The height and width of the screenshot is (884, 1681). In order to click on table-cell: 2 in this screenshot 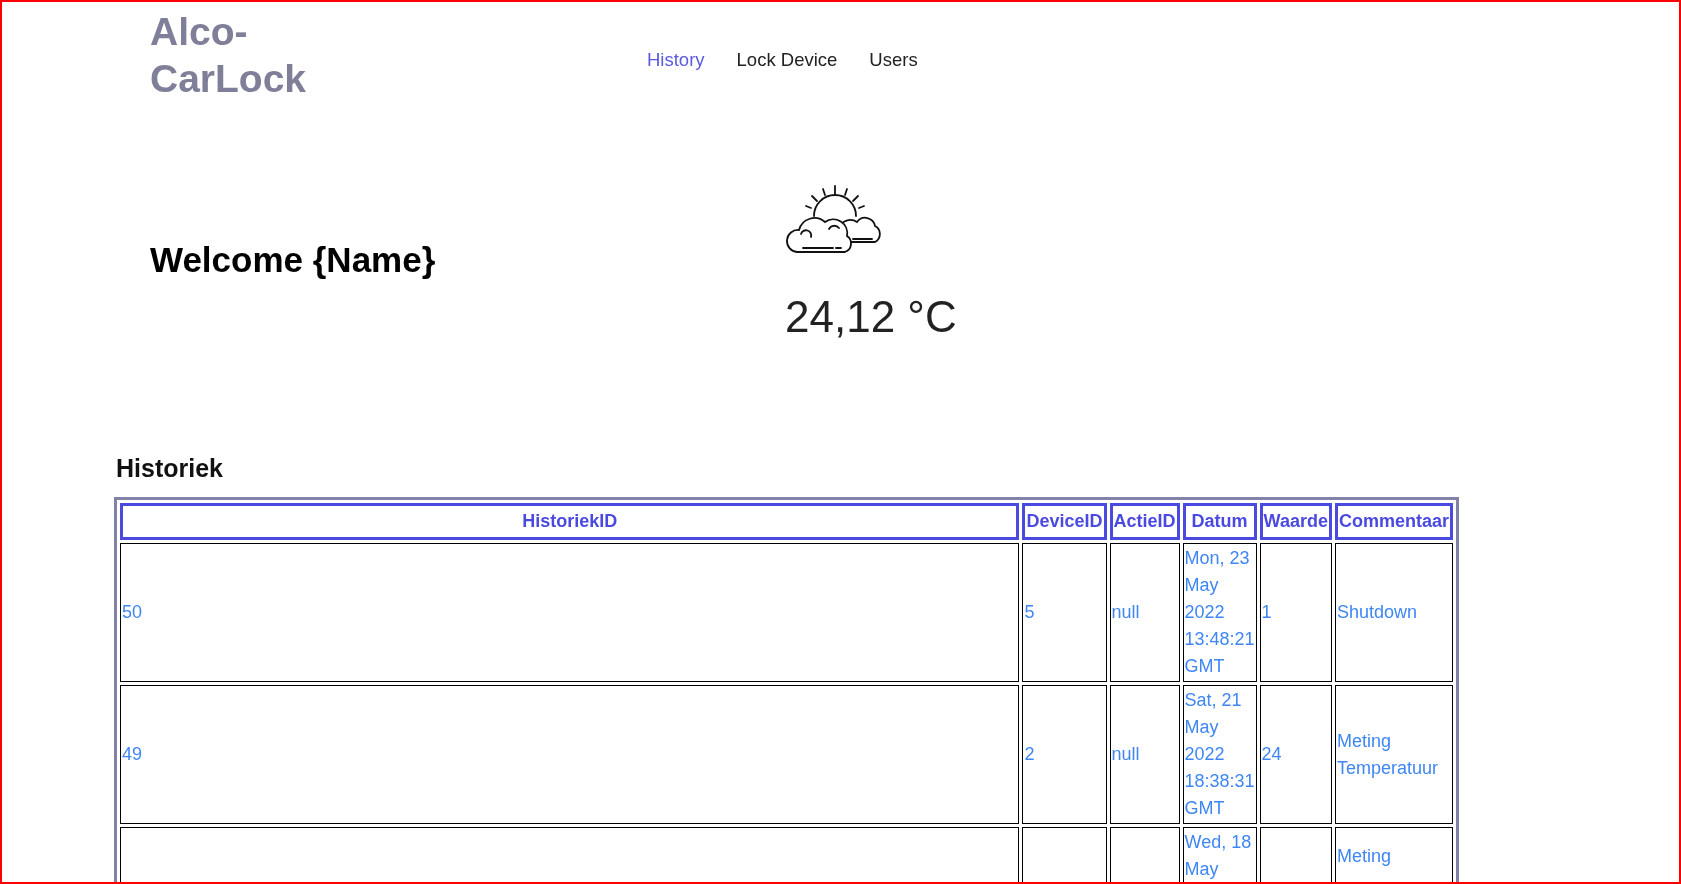, I will do `click(1064, 754)`.